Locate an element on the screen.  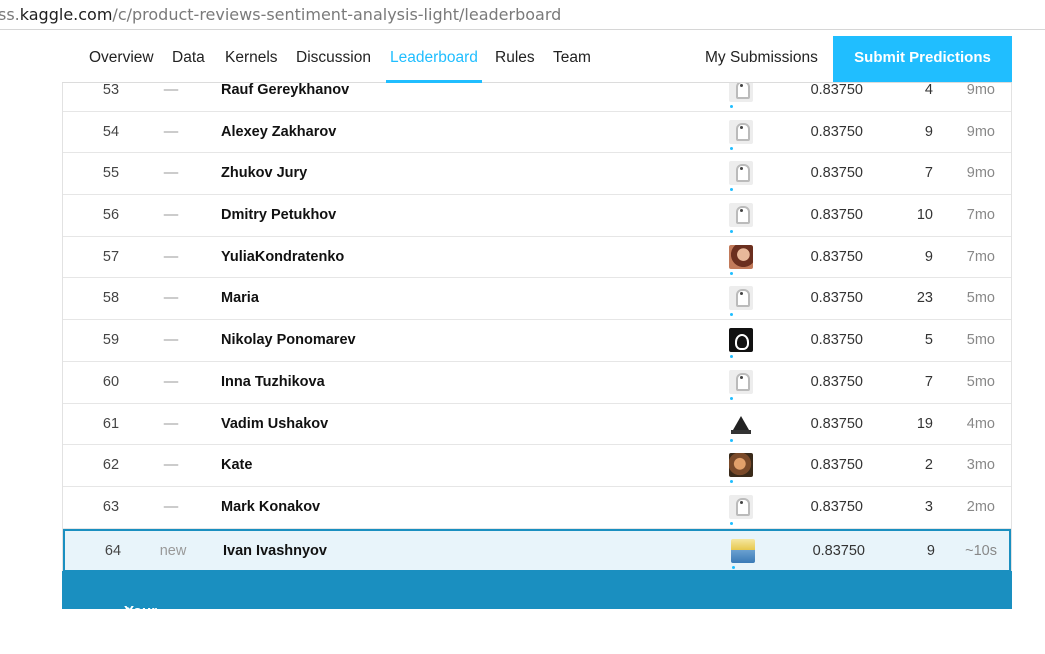
entries-cell: 2 is located at coordinates (928, 465).